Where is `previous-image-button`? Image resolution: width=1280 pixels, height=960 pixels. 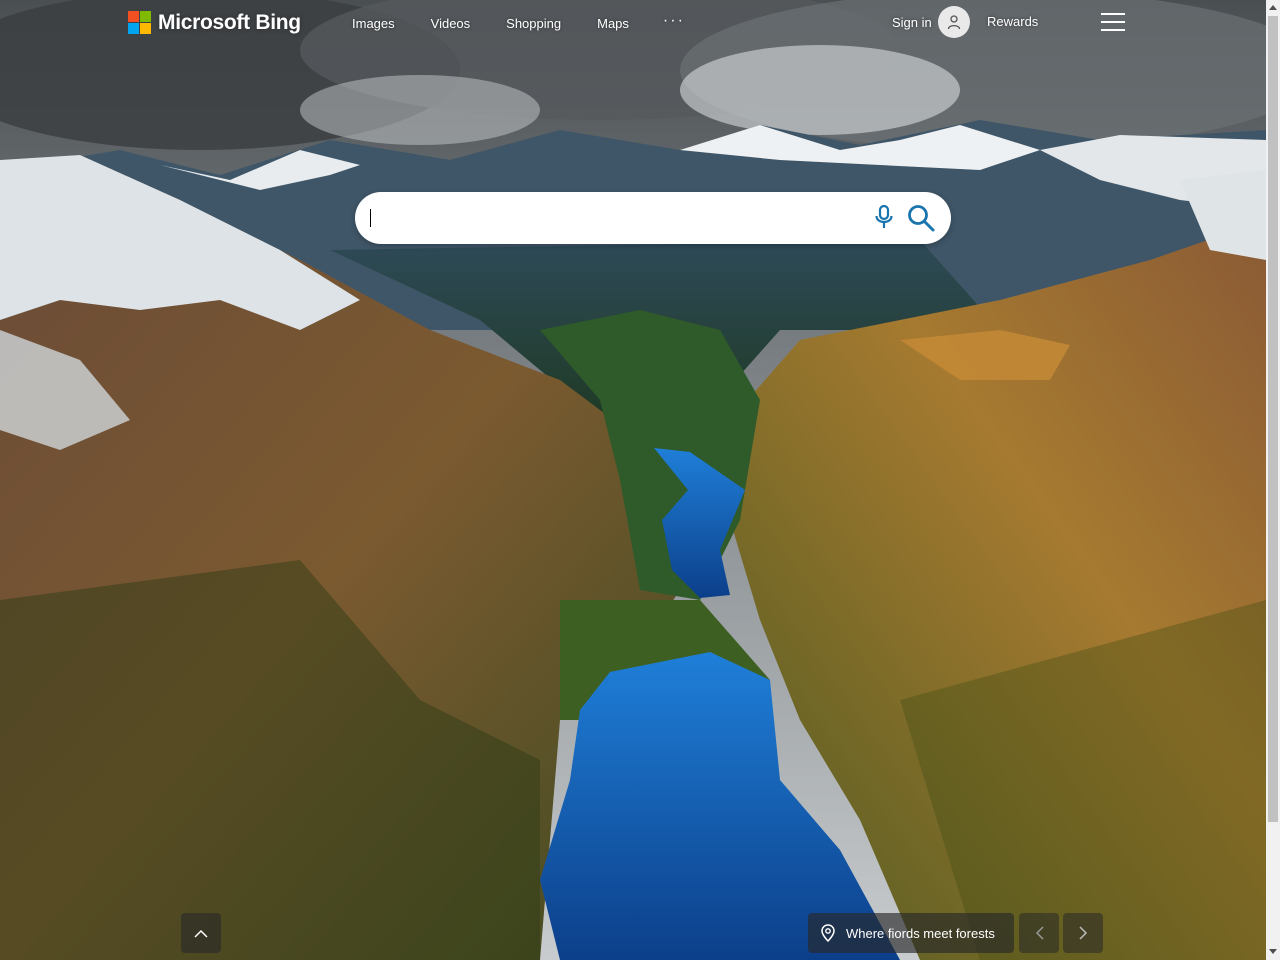 previous-image-button is located at coordinates (1039, 933).